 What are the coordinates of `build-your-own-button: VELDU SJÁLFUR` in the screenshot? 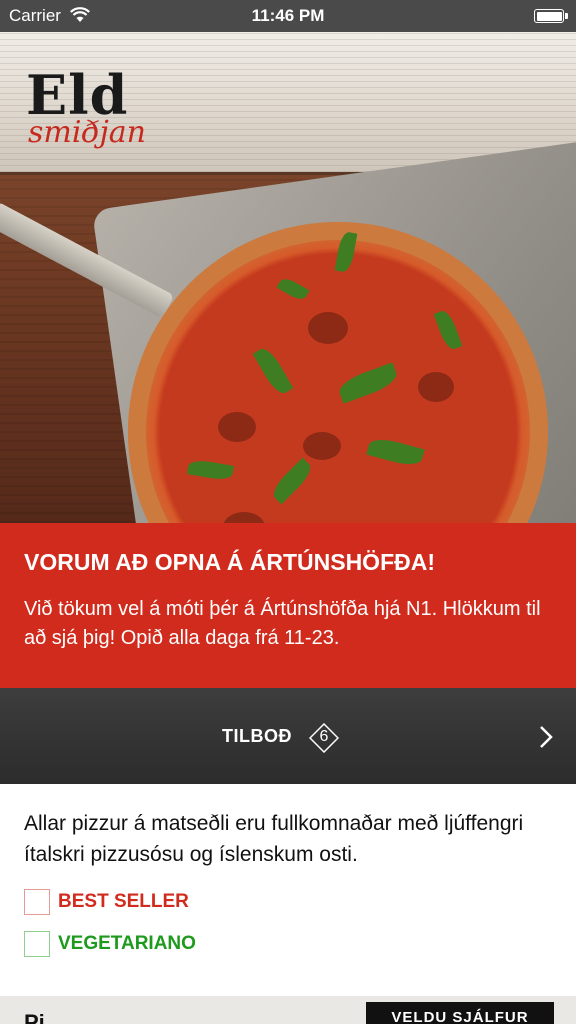 It's located at (460, 1013).